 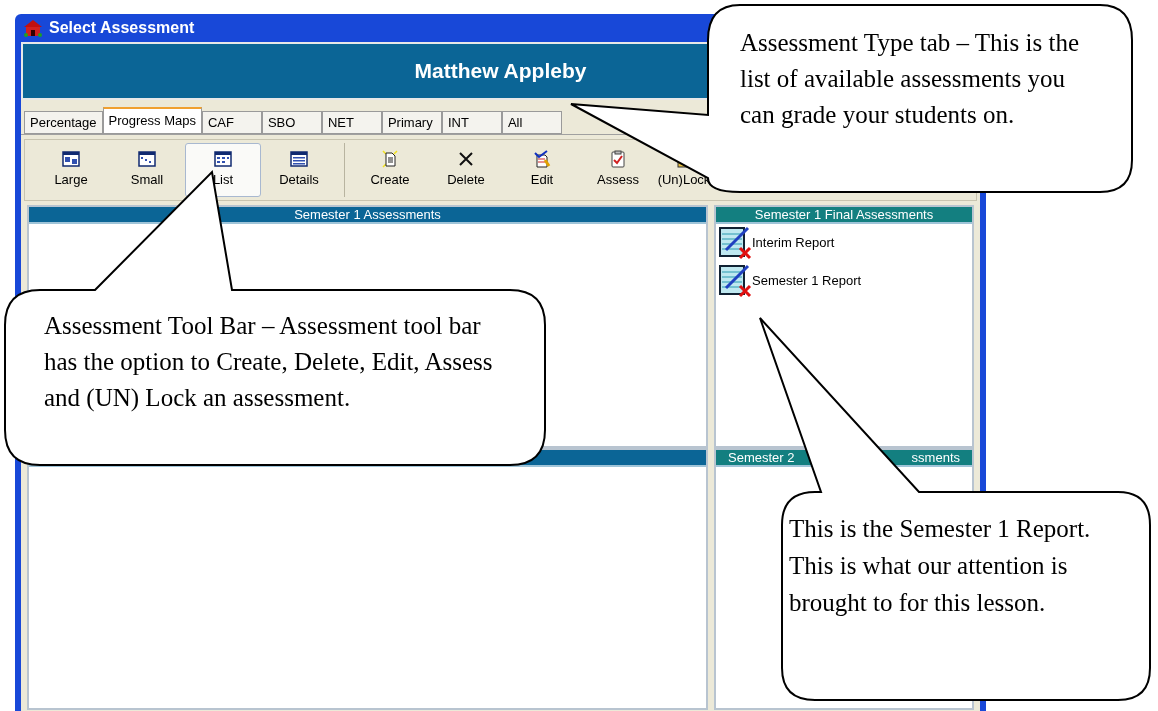 What do you see at coordinates (618, 159) in the screenshot?
I see `clipboard-check-icon` at bounding box center [618, 159].